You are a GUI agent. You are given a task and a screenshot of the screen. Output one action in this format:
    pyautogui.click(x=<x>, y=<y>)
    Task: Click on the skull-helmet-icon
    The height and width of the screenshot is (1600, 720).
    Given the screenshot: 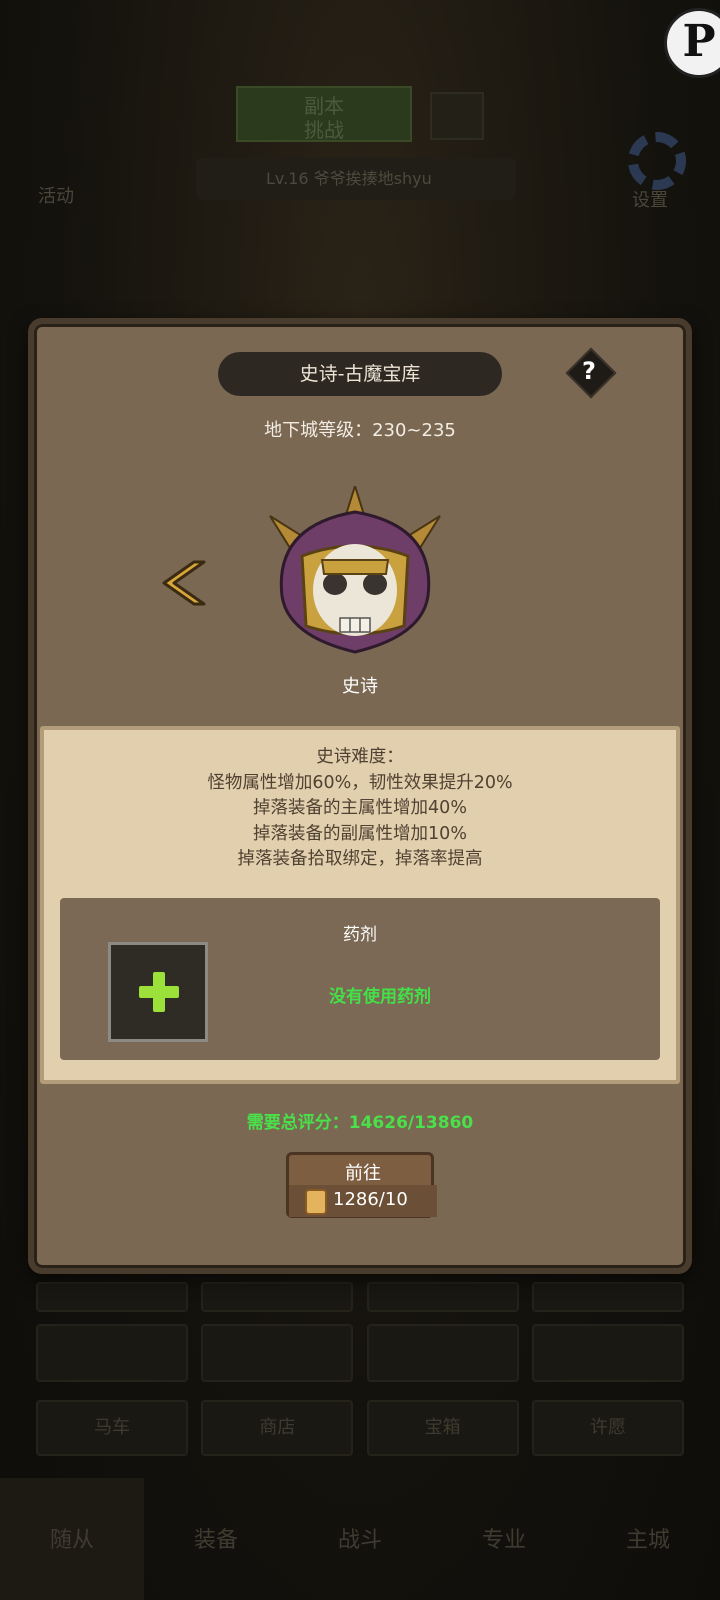 What is the action you would take?
    pyautogui.click(x=355, y=570)
    